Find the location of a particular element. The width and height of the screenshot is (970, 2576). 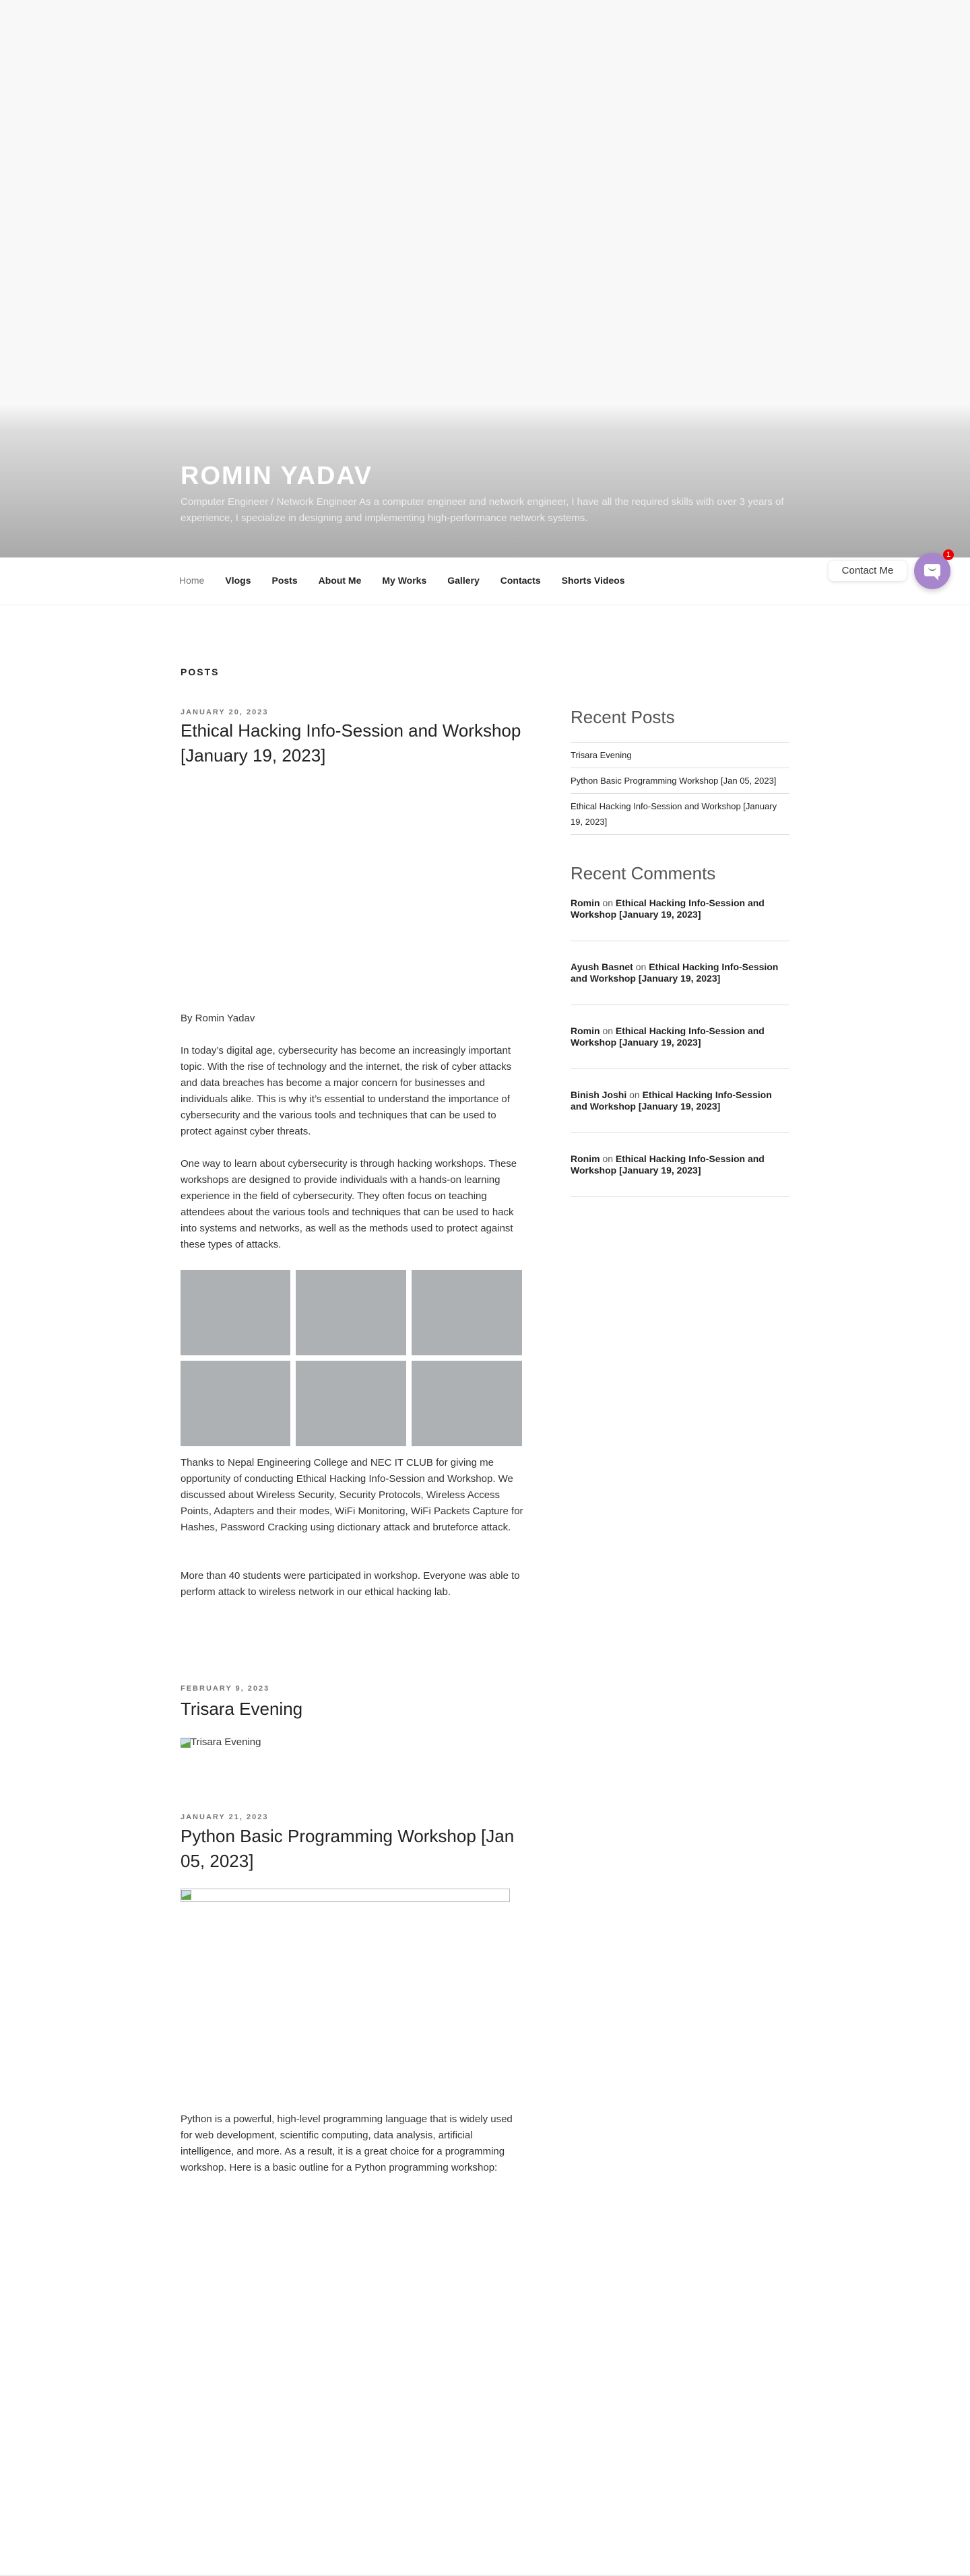

site-title: ROMIN YADAV is located at coordinates (277, 476).